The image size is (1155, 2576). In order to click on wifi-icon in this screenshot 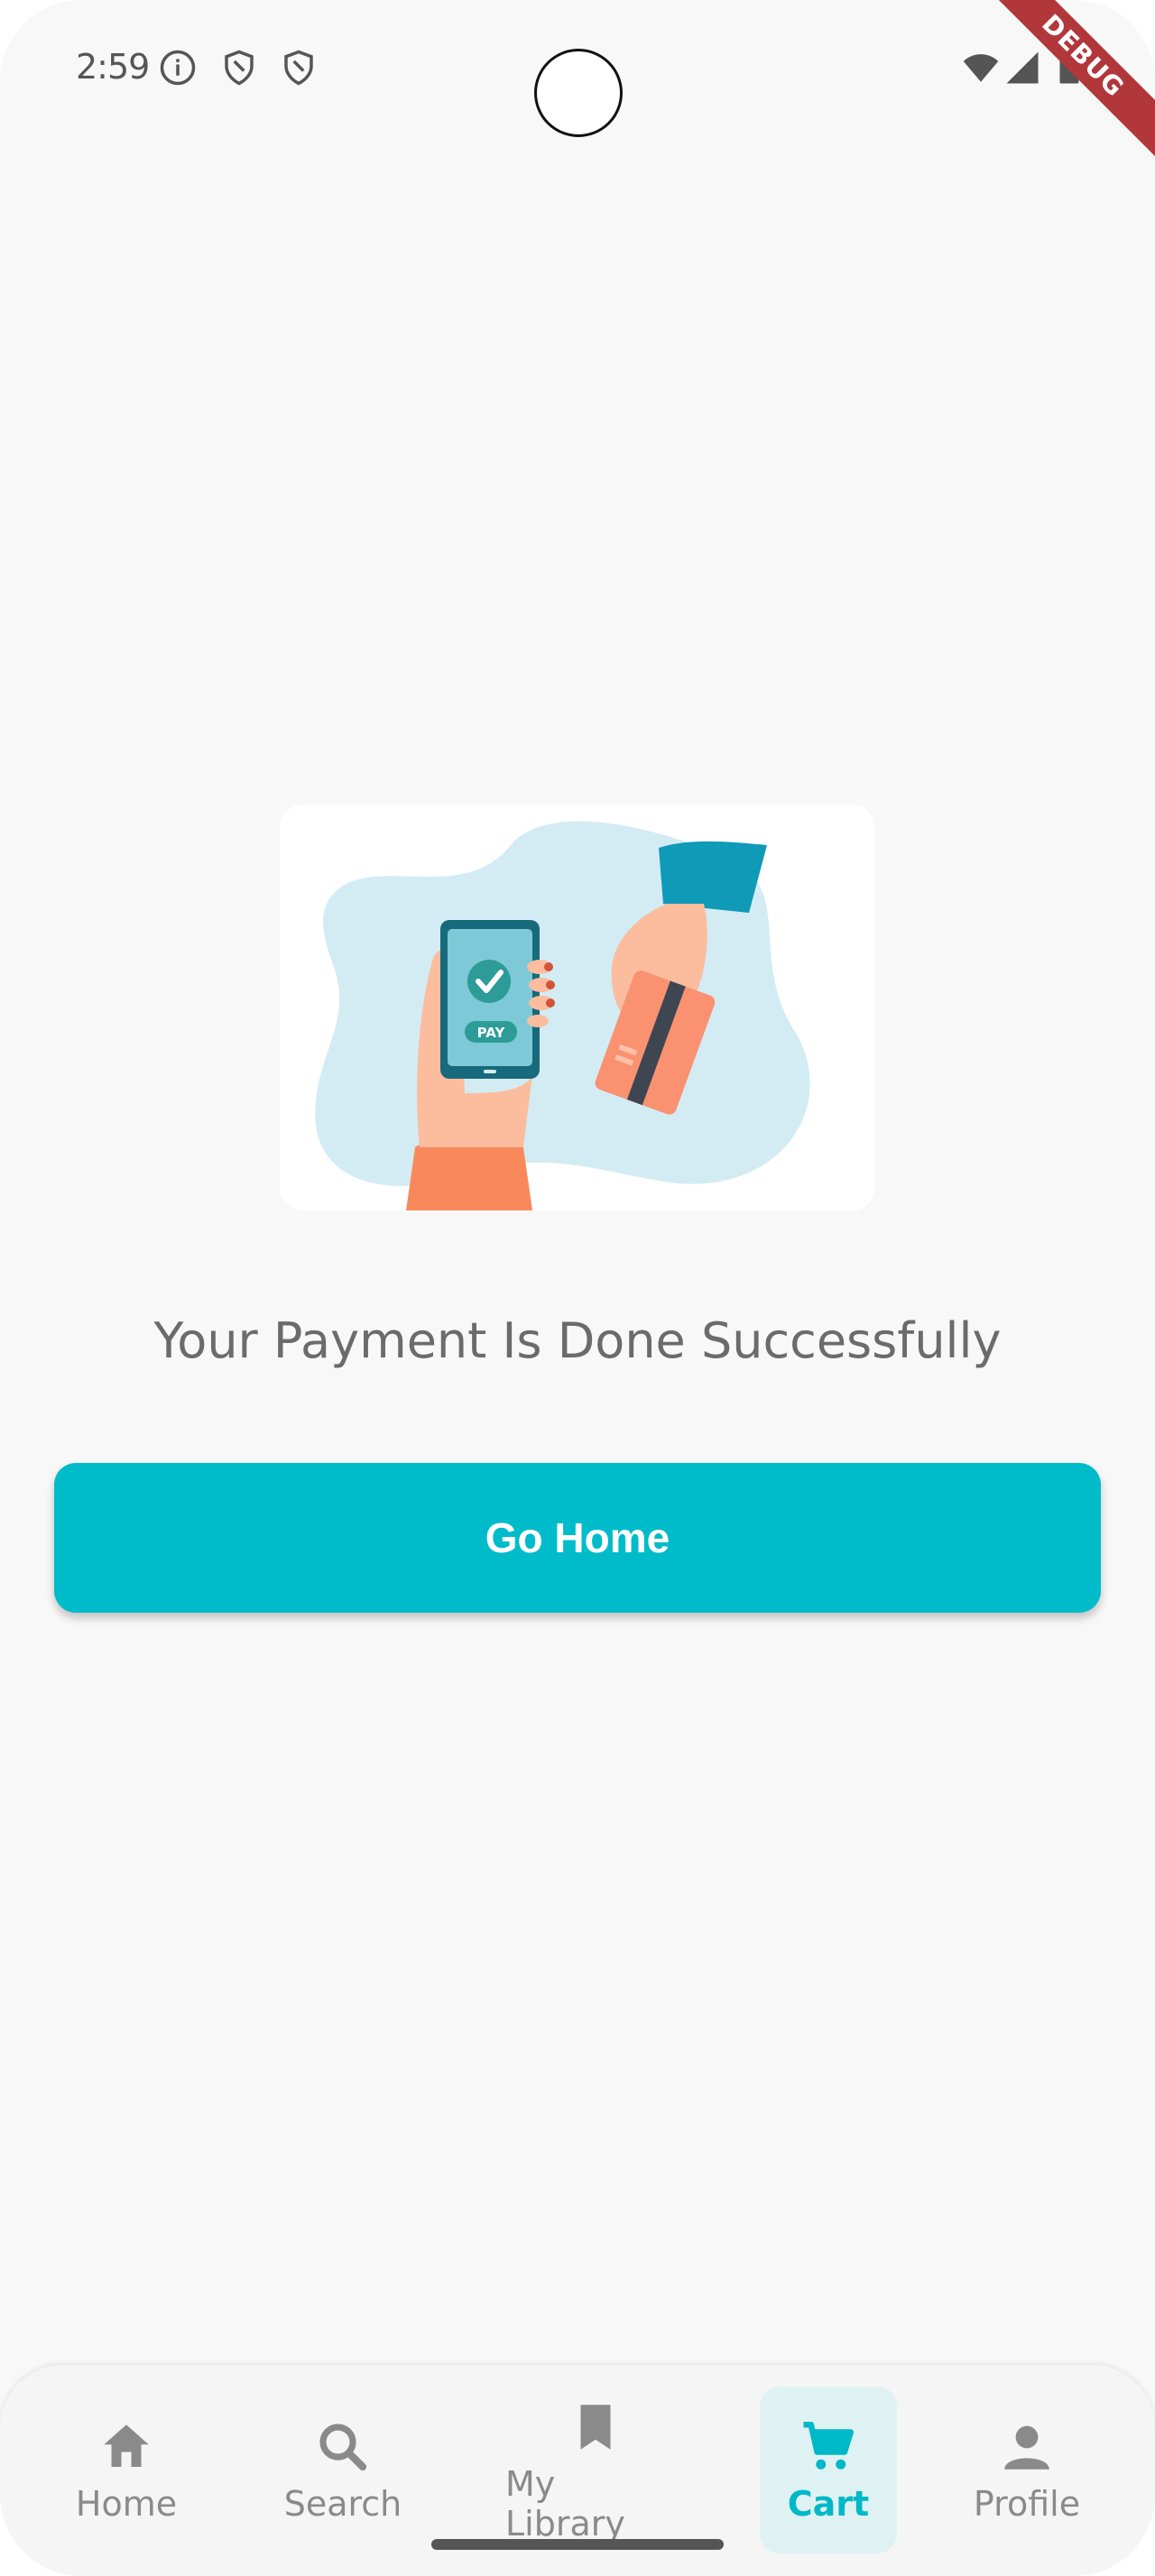, I will do `click(981, 68)`.